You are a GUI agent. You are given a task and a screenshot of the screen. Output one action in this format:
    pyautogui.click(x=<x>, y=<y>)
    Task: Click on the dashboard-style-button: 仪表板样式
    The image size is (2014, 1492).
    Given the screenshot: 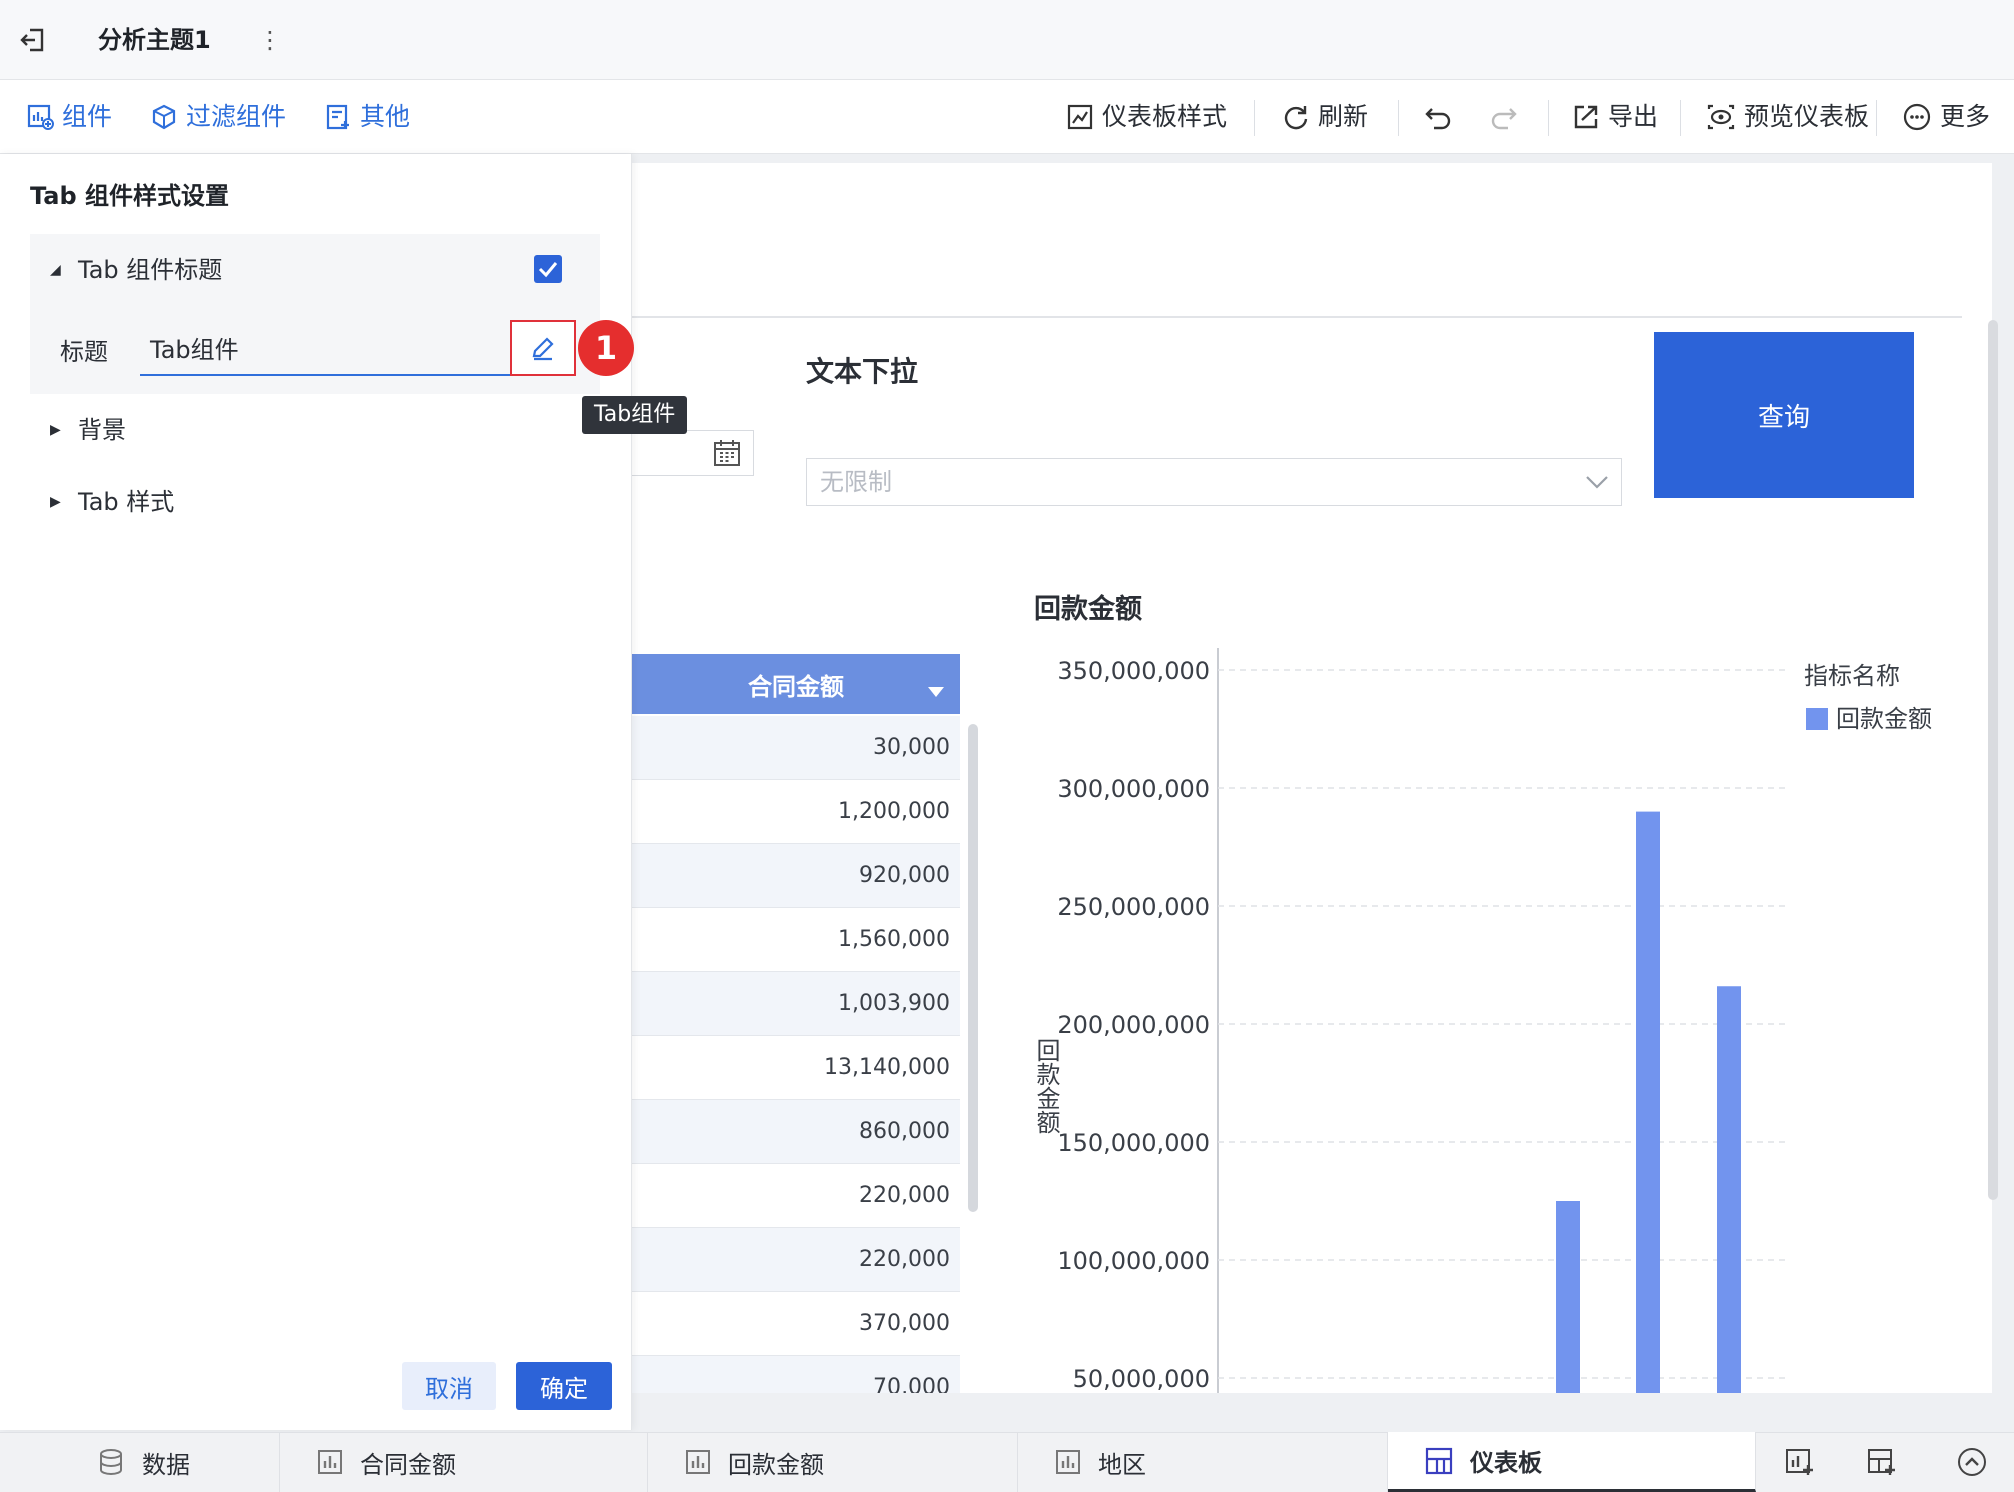 What is the action you would take?
    pyautogui.click(x=1146, y=117)
    